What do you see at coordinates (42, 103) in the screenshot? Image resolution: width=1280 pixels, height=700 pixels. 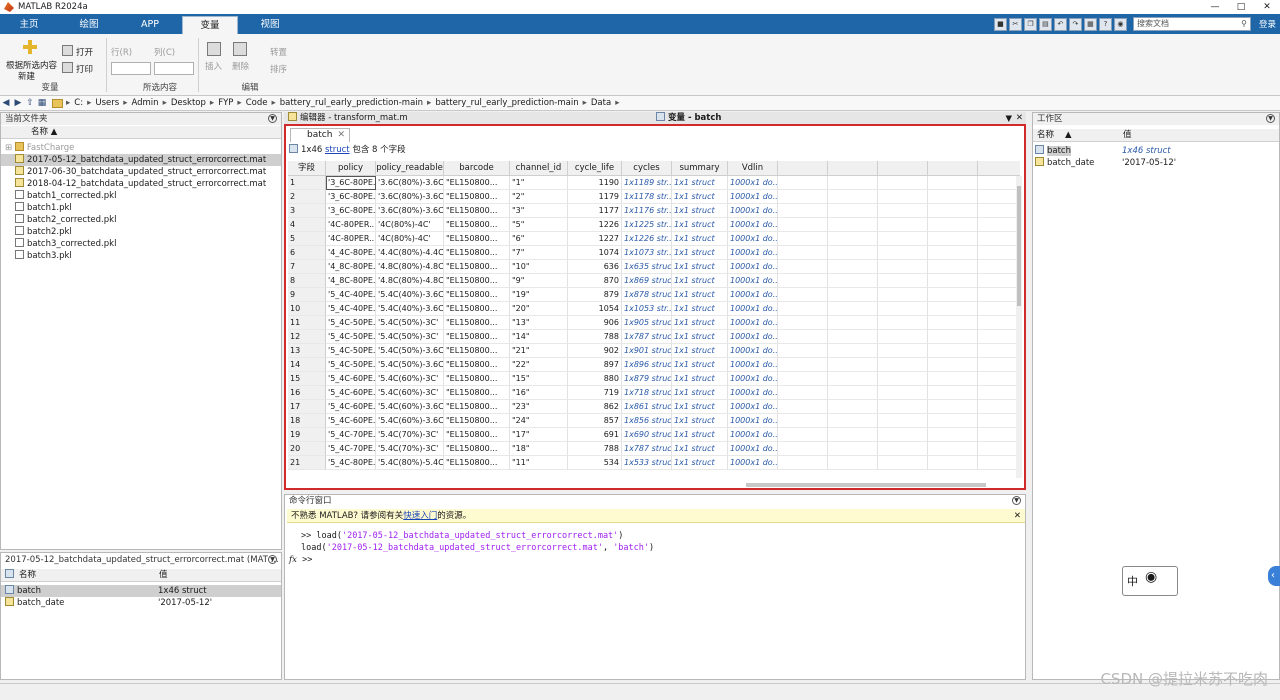 I see `browse-folder-icon: ▦` at bounding box center [42, 103].